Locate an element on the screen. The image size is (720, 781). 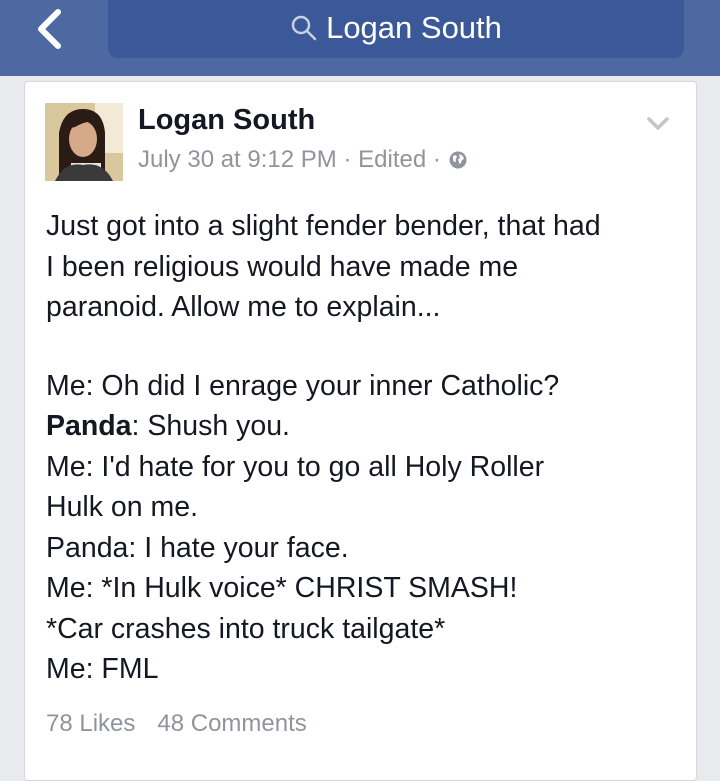
avatar is located at coordinates (84, 142).